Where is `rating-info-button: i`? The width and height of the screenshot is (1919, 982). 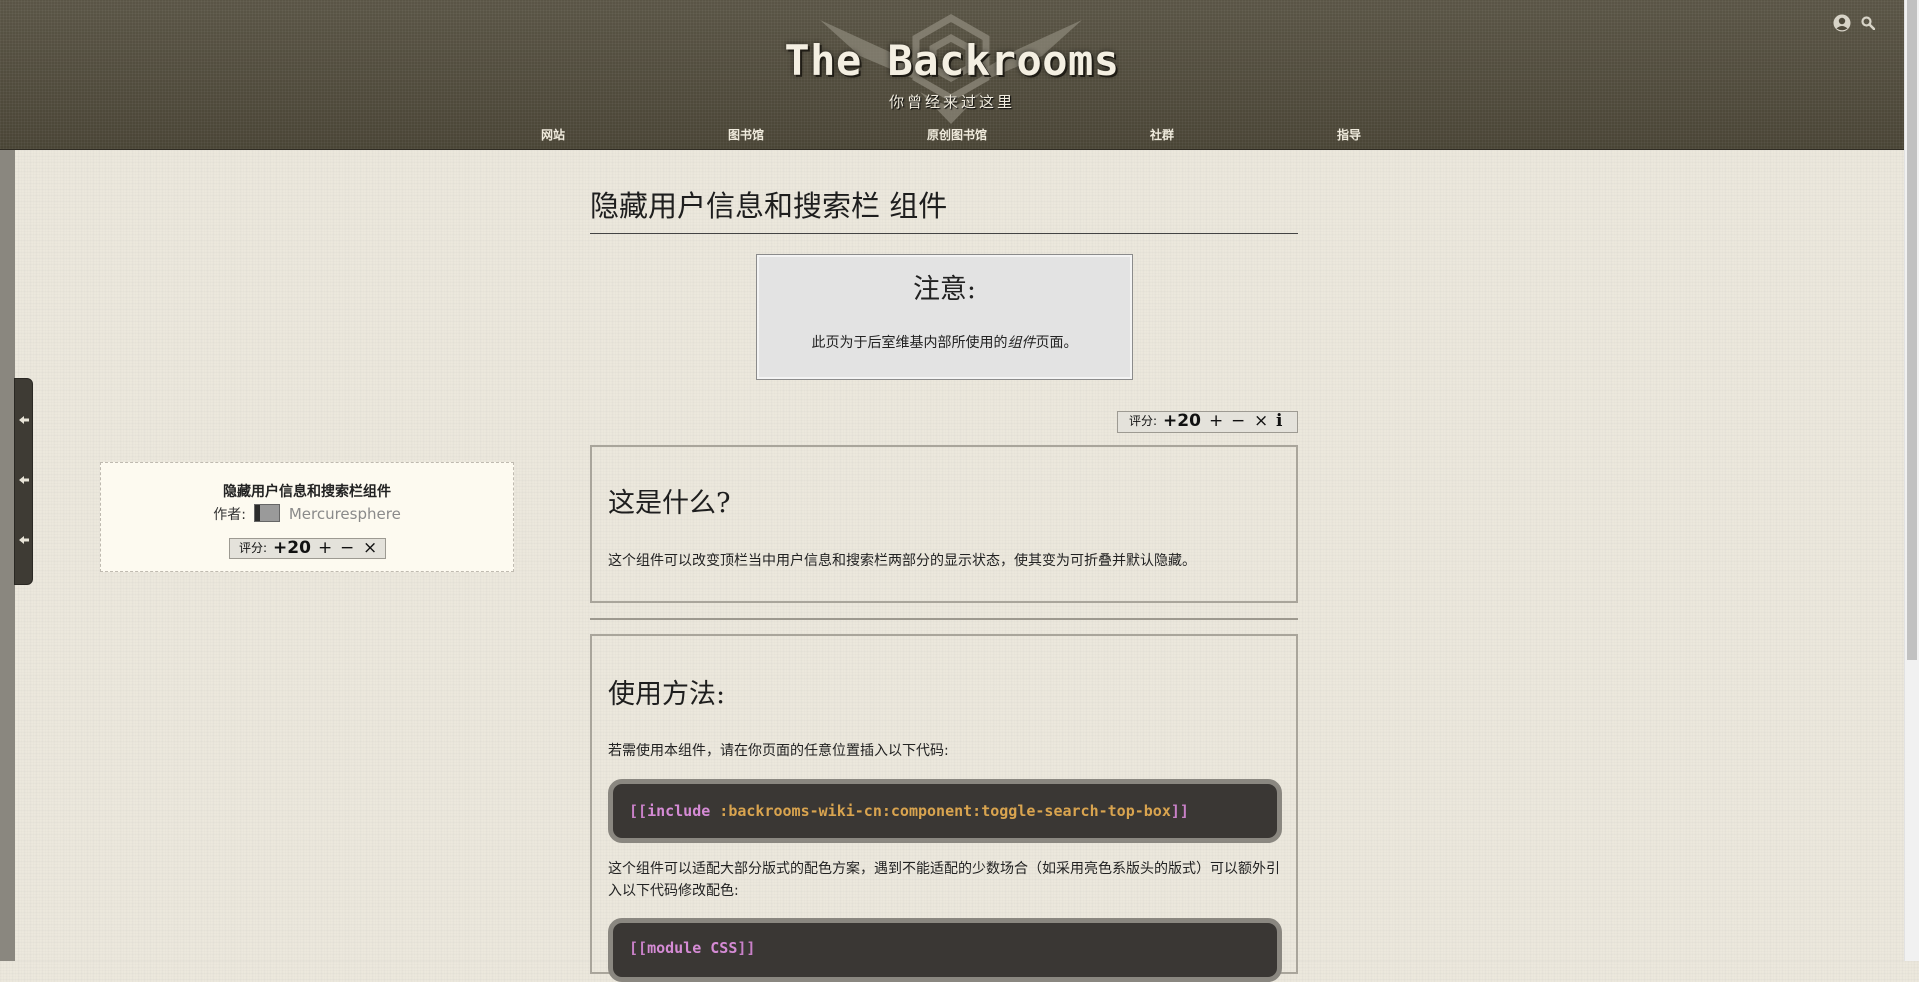
rating-info-button: i is located at coordinates (1279, 421).